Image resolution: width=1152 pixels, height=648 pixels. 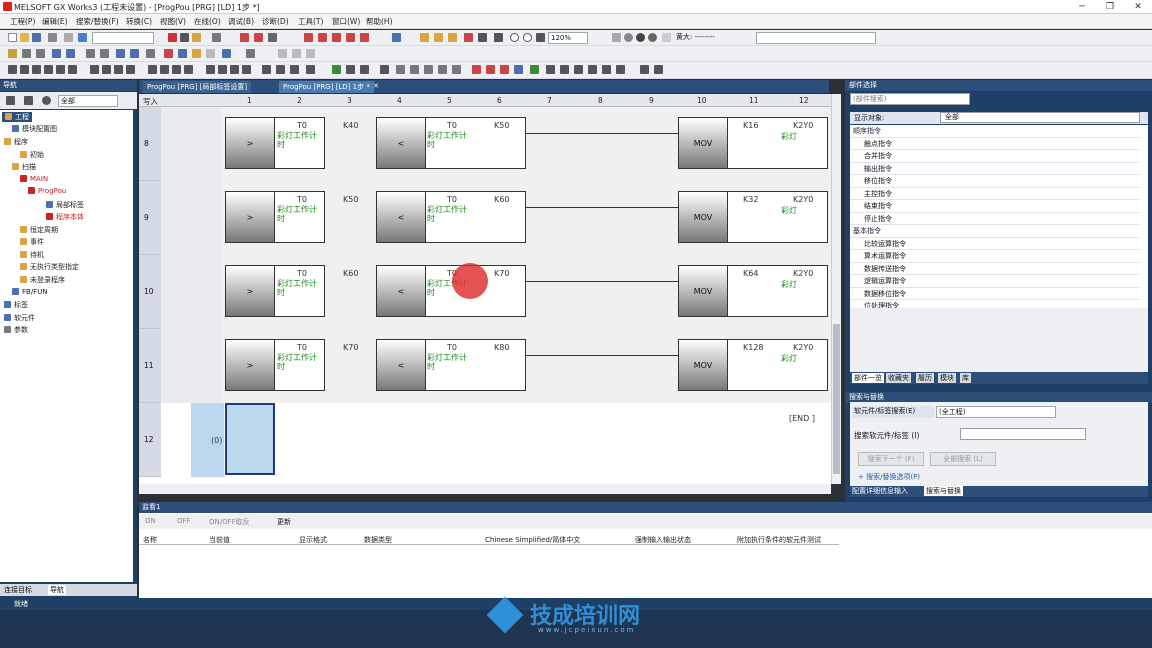 What do you see at coordinates (123, 38) in the screenshot?
I see `target-dropdown` at bounding box center [123, 38].